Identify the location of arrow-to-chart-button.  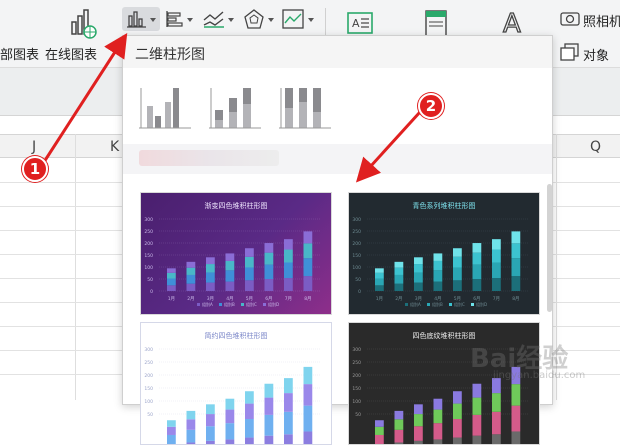
(84, 100).